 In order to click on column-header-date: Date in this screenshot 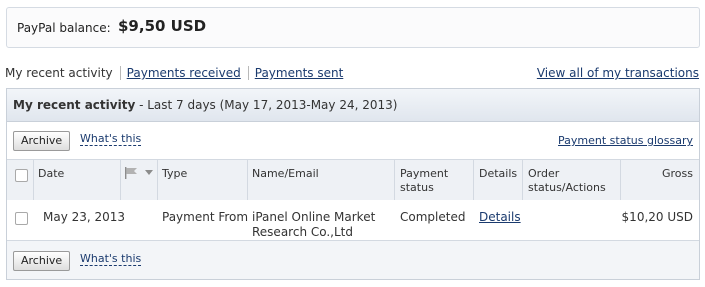, I will do `click(51, 180)`.